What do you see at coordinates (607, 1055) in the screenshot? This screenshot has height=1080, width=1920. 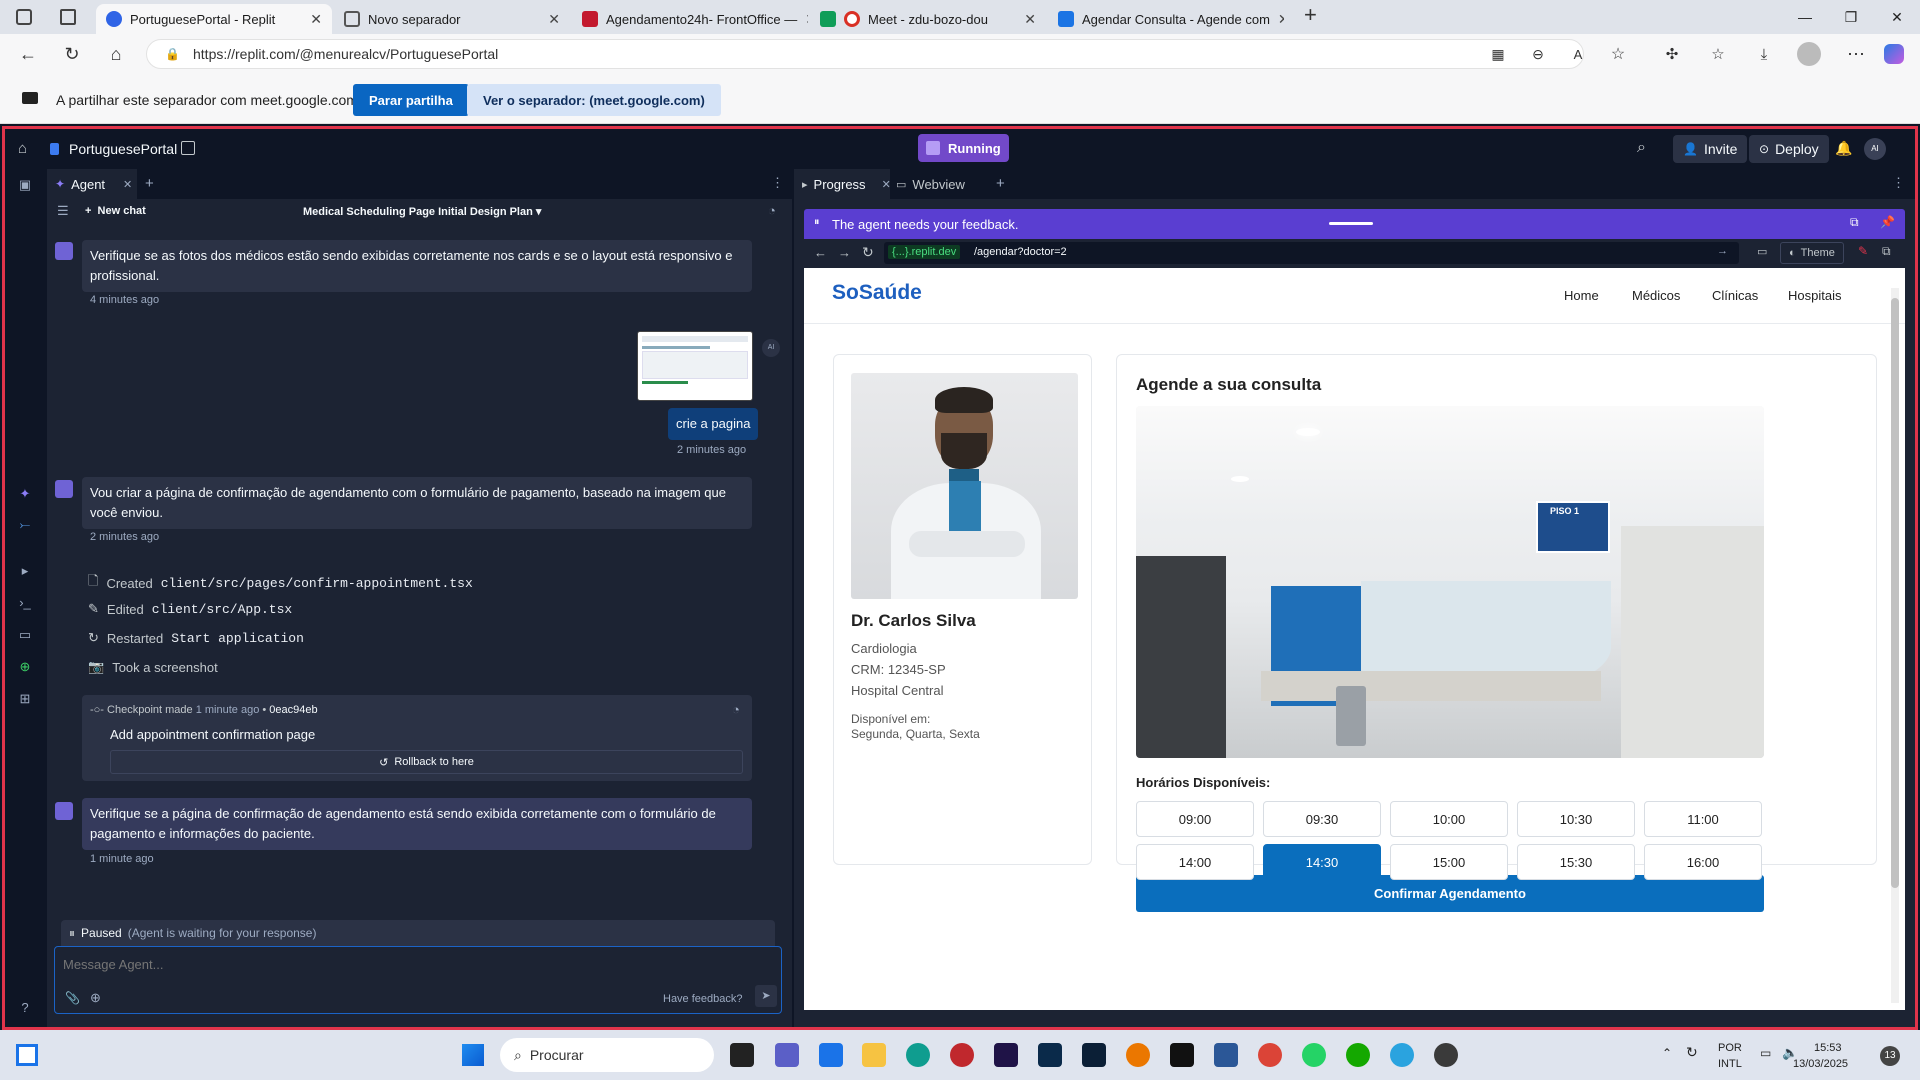 I see `taskbar-search: ⌕ Procurar` at bounding box center [607, 1055].